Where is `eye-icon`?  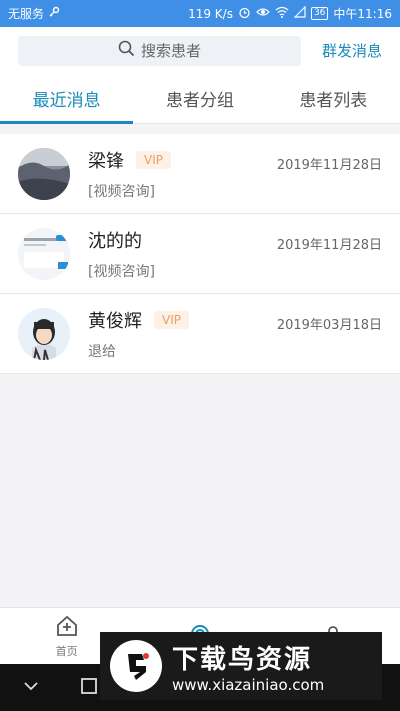
eye-icon is located at coordinates (263, 13).